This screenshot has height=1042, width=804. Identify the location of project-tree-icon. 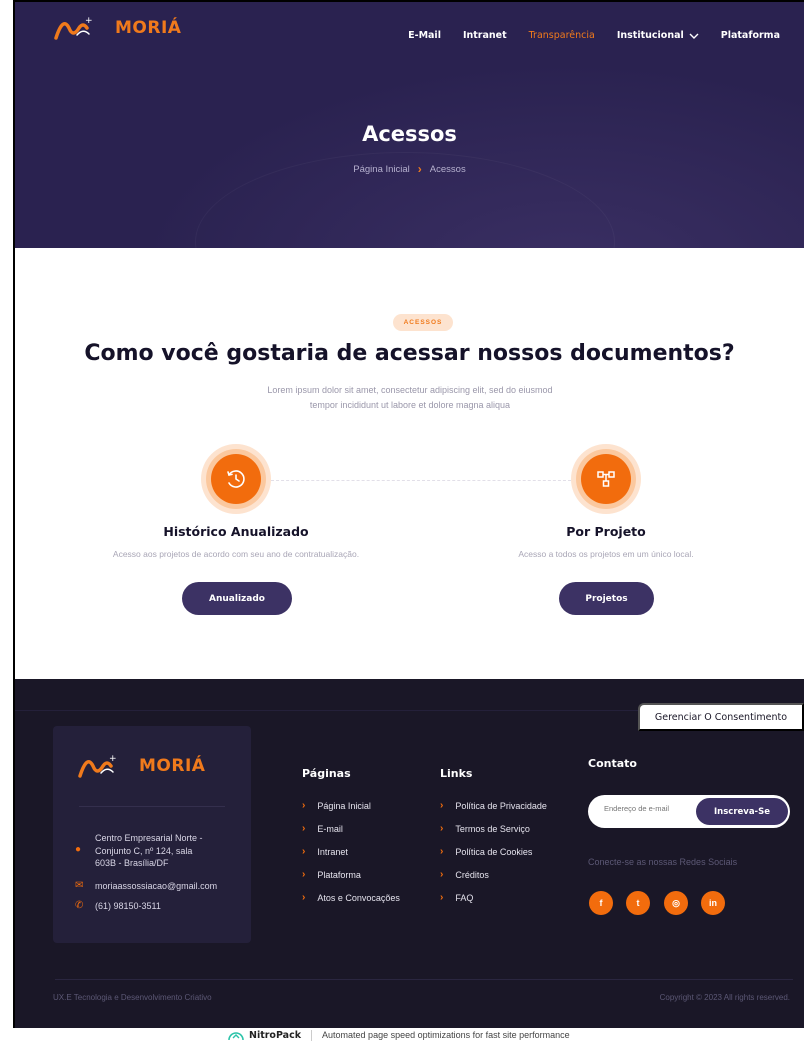
(606, 479).